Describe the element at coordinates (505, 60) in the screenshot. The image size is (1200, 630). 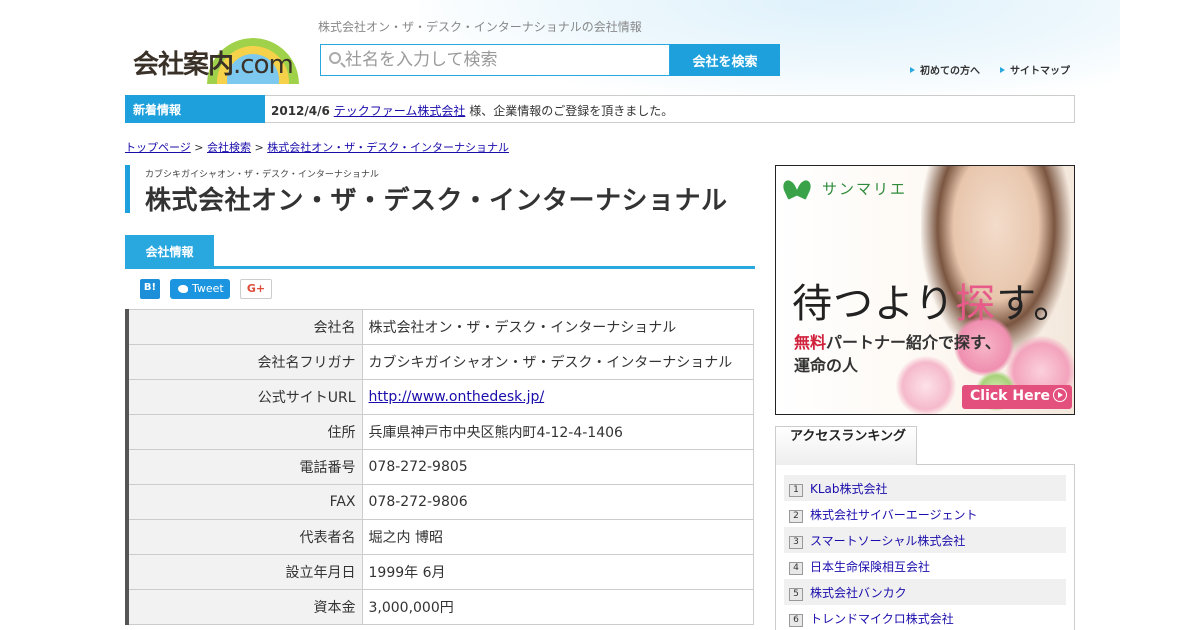
I see `search-input` at that location.